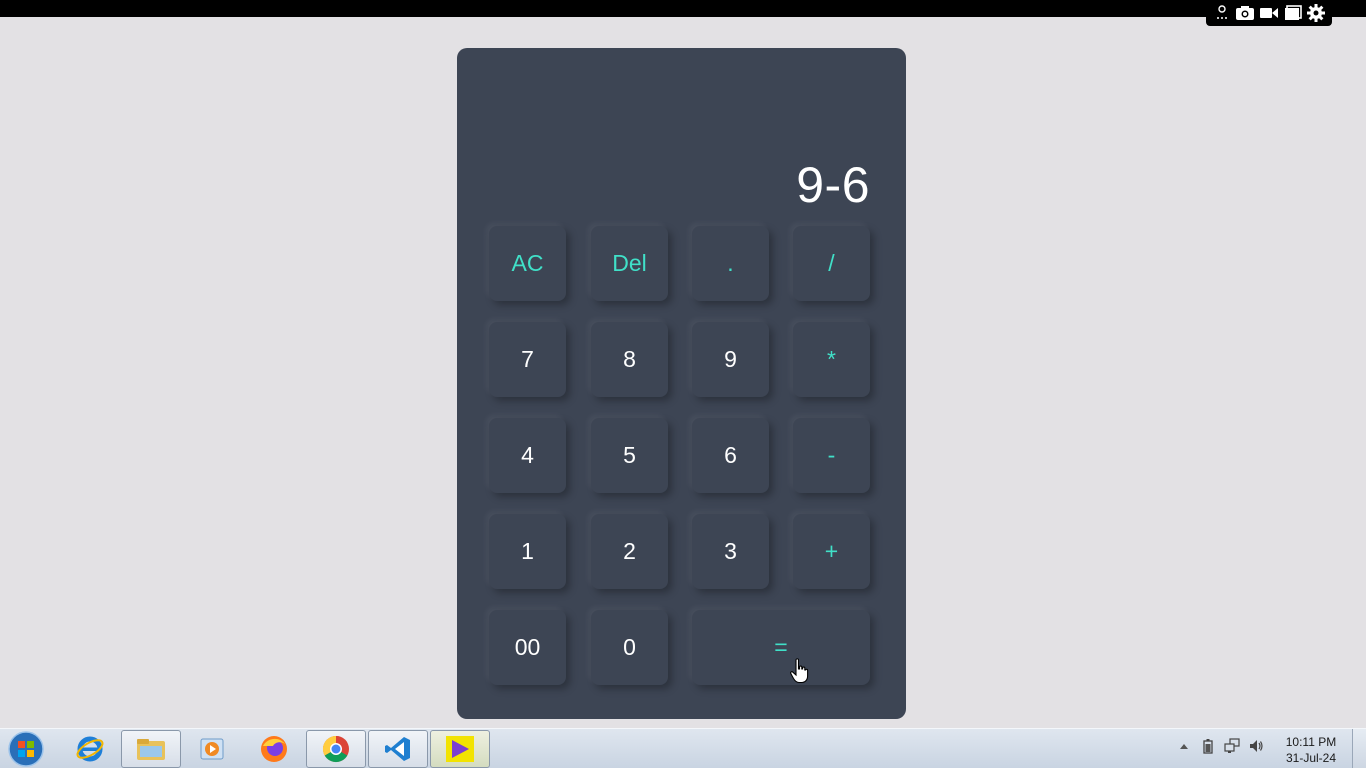 The height and width of the screenshot is (768, 1366). I want to click on windows-start-icon, so click(26, 749).